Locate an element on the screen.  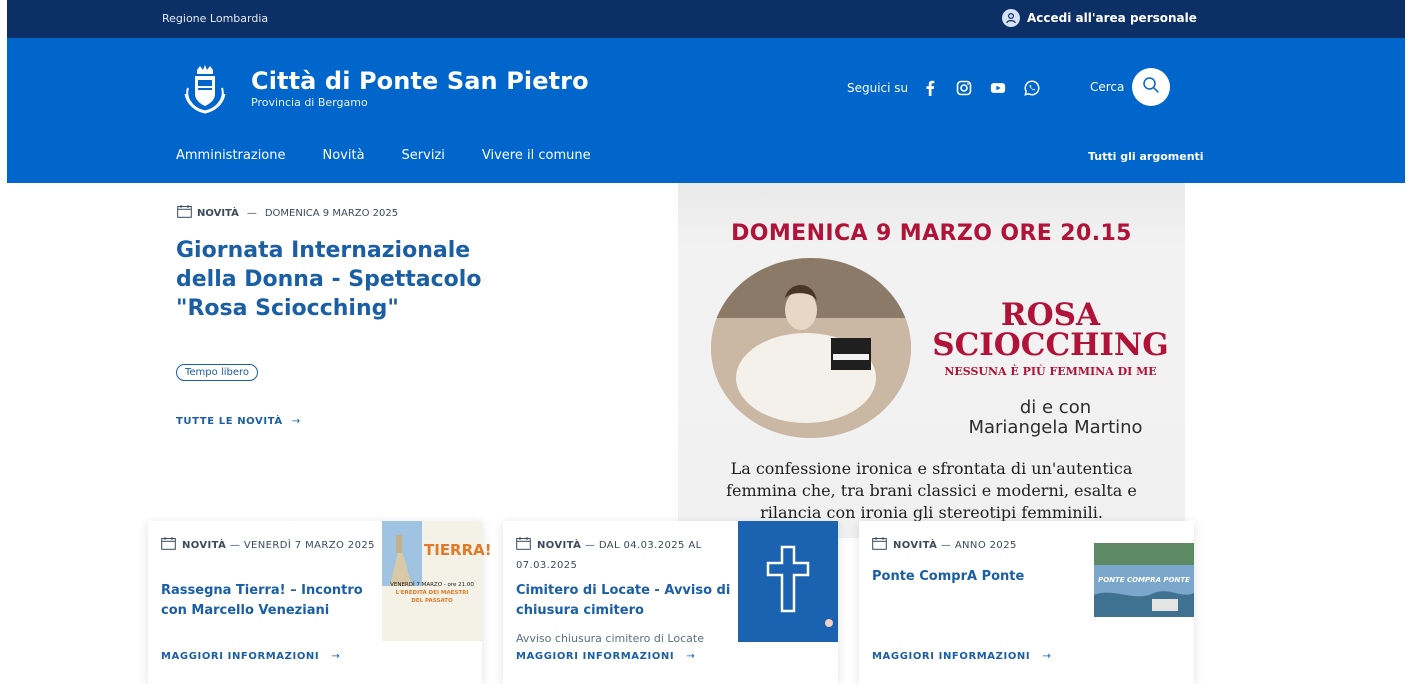
instagram-icon is located at coordinates (964, 88).